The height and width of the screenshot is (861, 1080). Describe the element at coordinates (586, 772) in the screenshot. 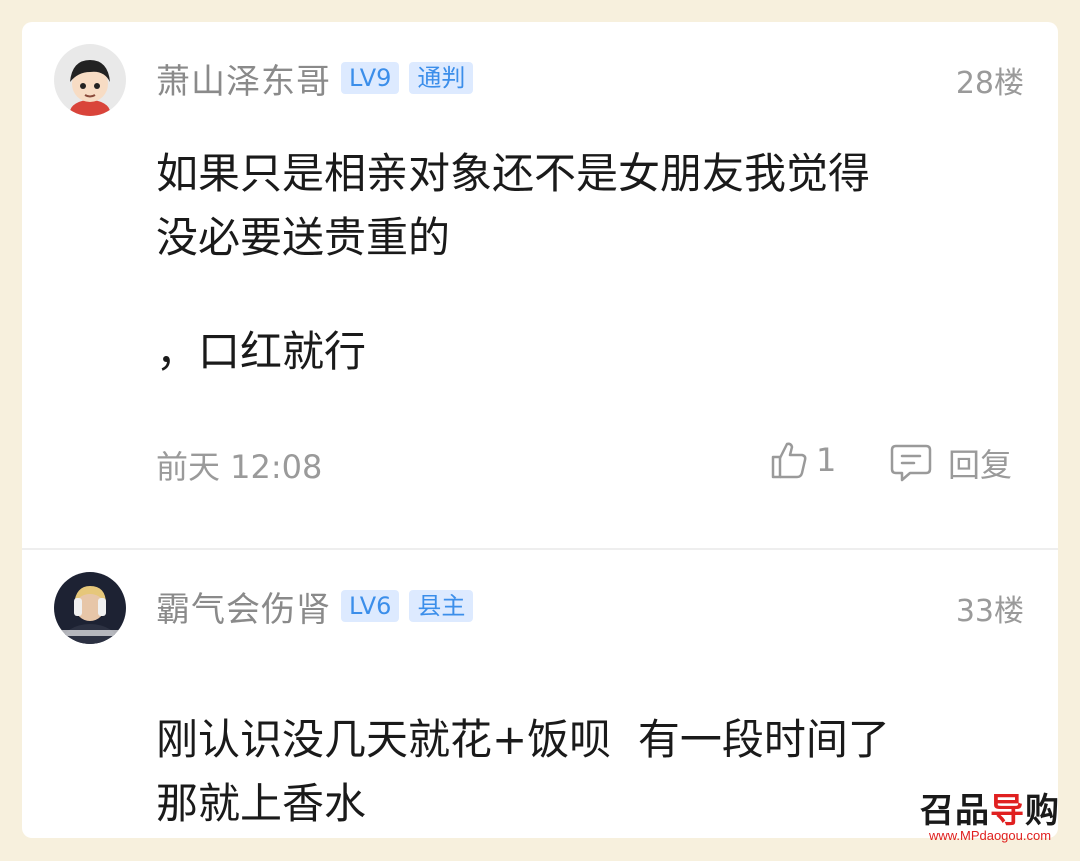

I see `comment-text: 刚认识没几天就花+饭呗 有一段时间了 那就上香水` at that location.